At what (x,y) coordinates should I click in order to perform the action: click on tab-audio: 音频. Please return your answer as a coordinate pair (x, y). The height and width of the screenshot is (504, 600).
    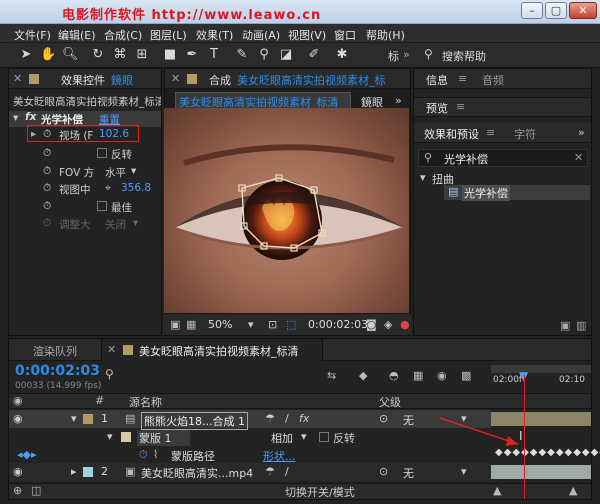
    Looking at the image, I should click on (493, 80).